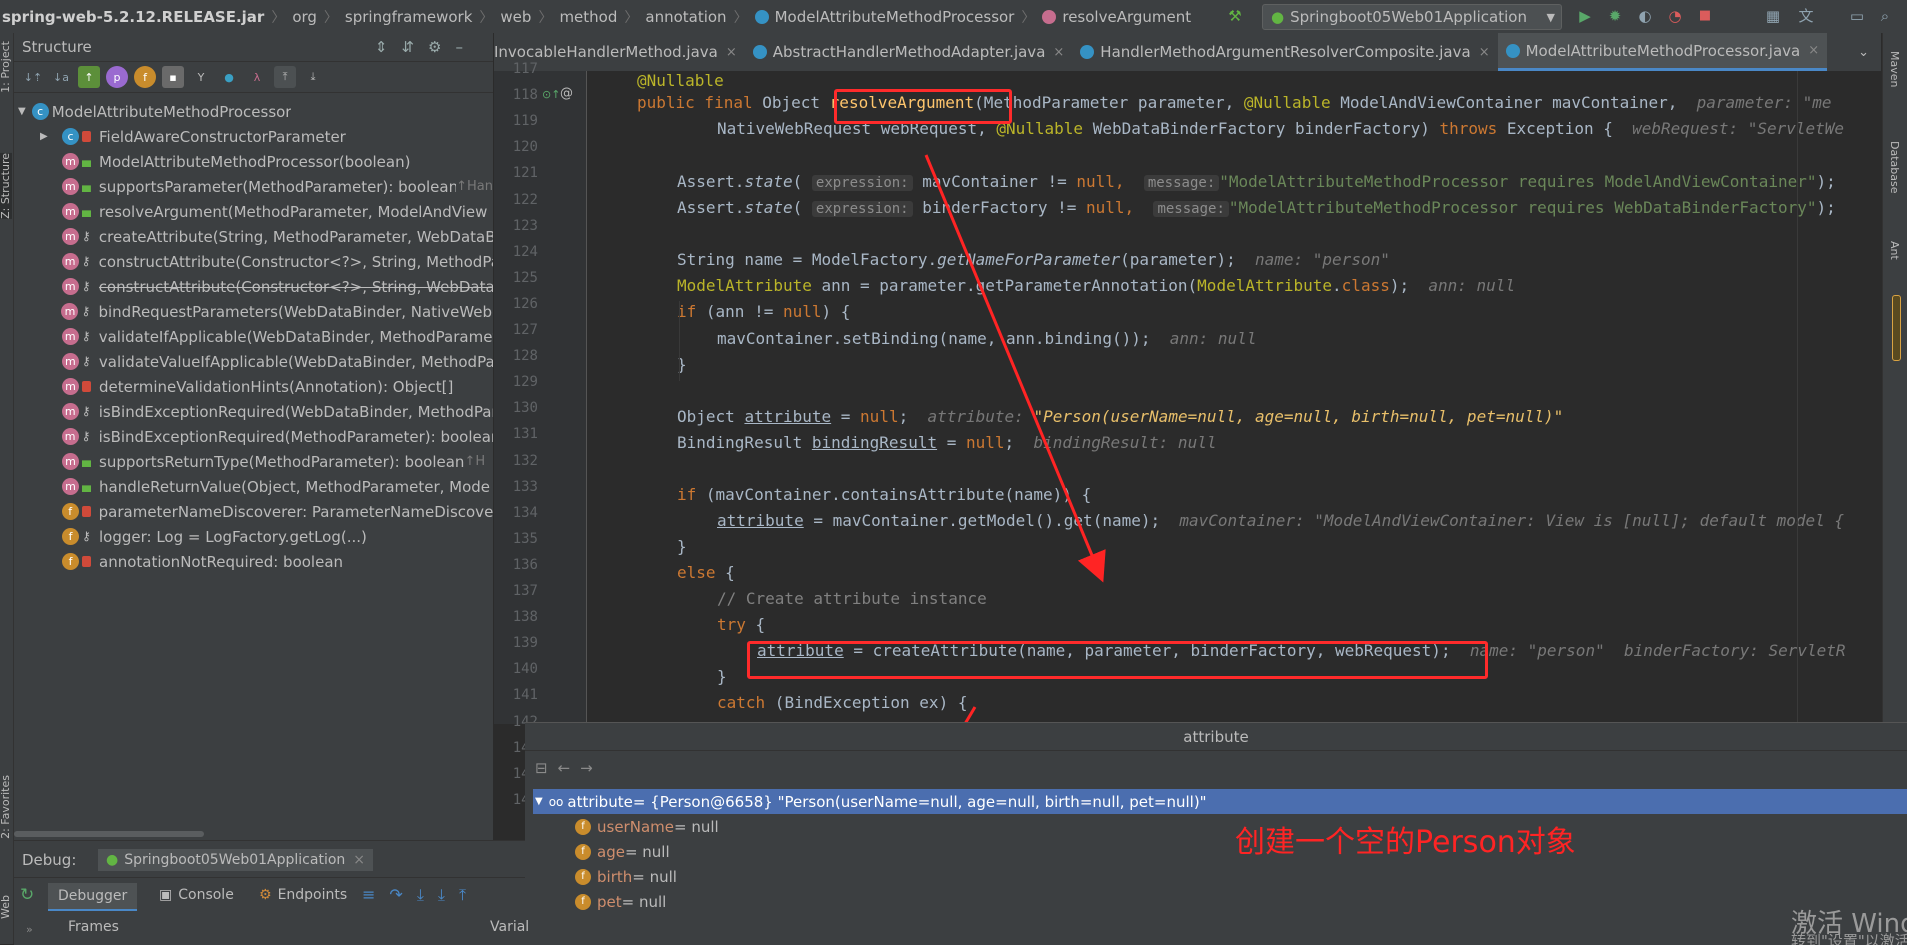 The height and width of the screenshot is (945, 1907). Describe the element at coordinates (166, 895) in the screenshot. I see `console-icon: ▣` at that location.